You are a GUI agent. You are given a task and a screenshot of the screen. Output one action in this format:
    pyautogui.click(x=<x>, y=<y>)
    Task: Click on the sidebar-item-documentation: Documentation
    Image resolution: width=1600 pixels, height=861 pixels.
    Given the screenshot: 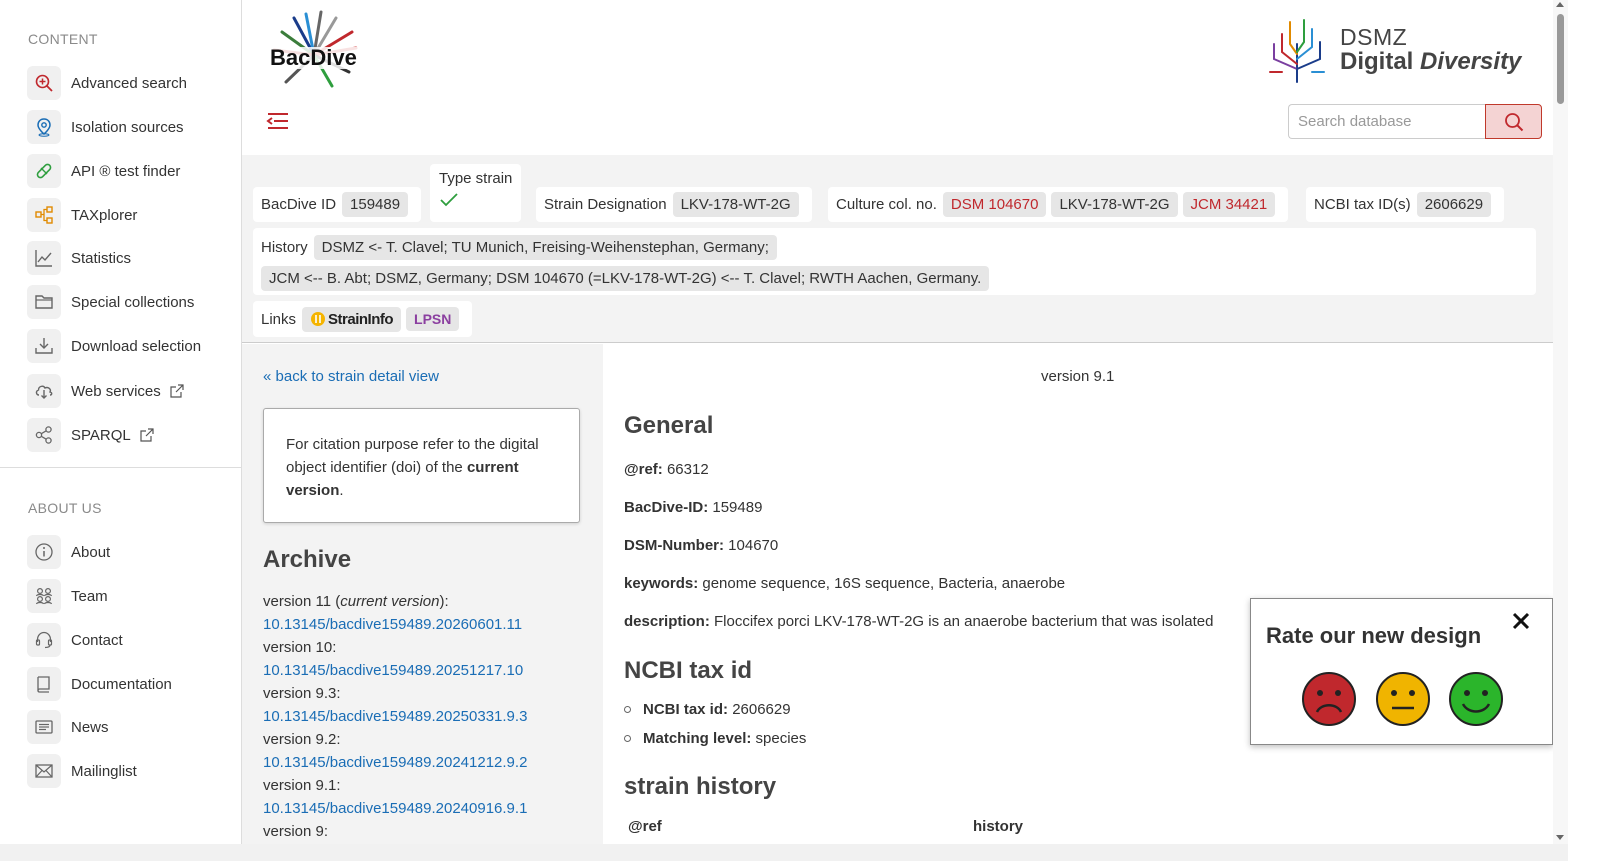 What is the action you would take?
    pyautogui.click(x=127, y=684)
    